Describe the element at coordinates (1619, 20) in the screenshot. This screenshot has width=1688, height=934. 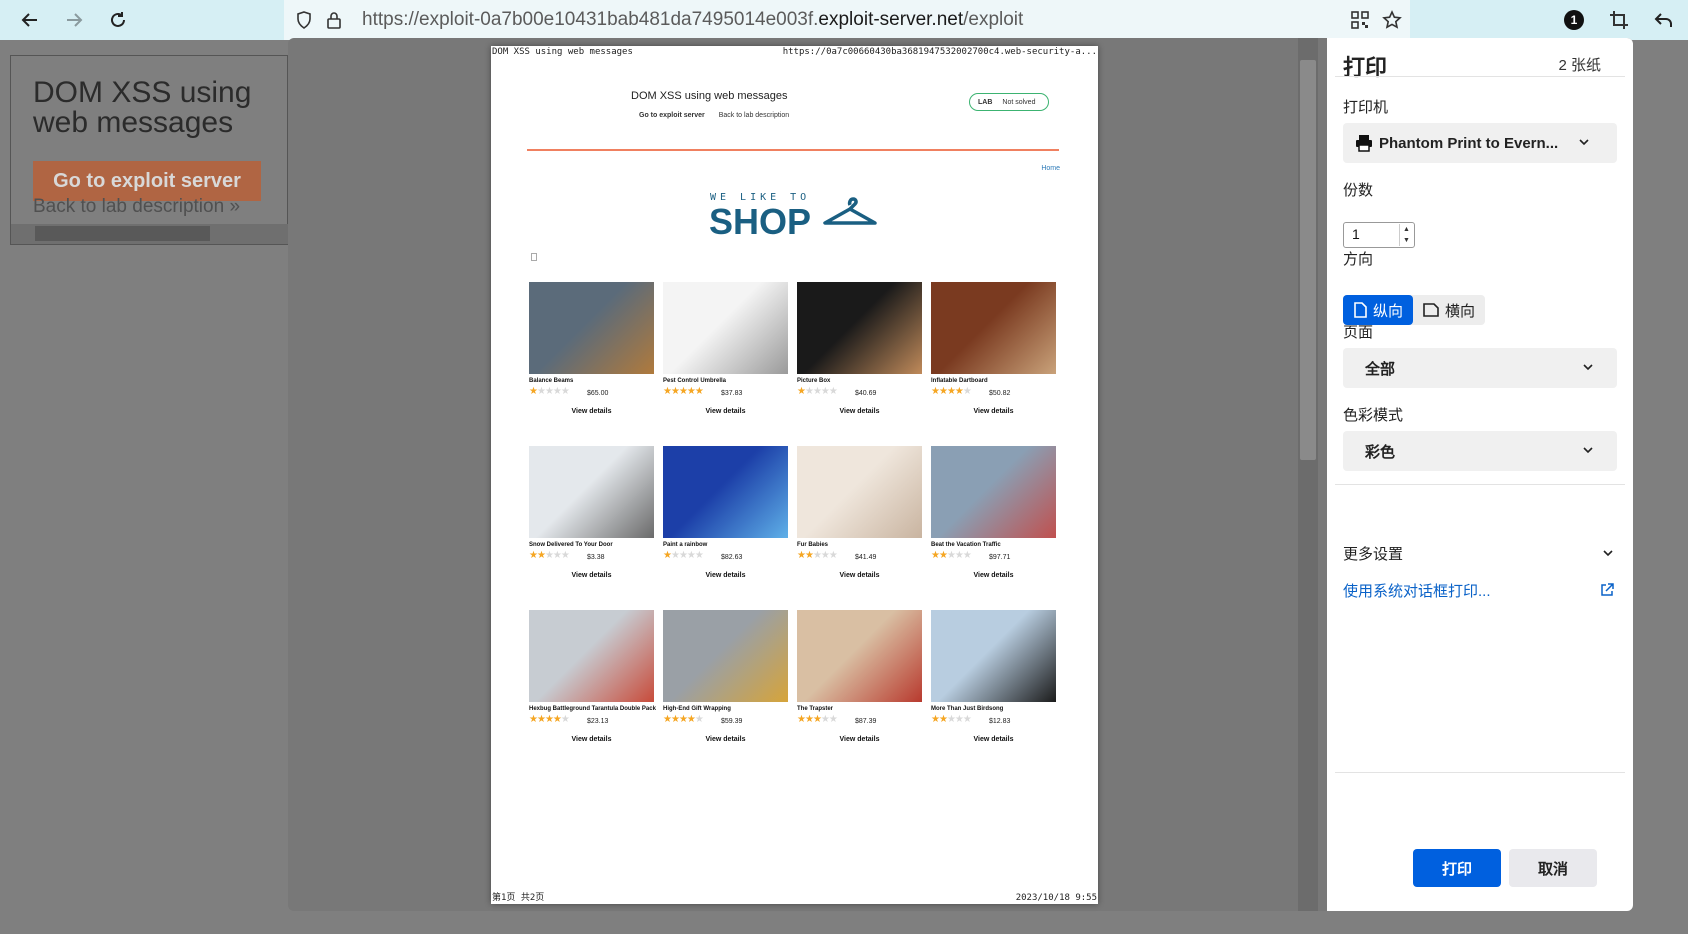
I see `crop-tool-button` at that location.